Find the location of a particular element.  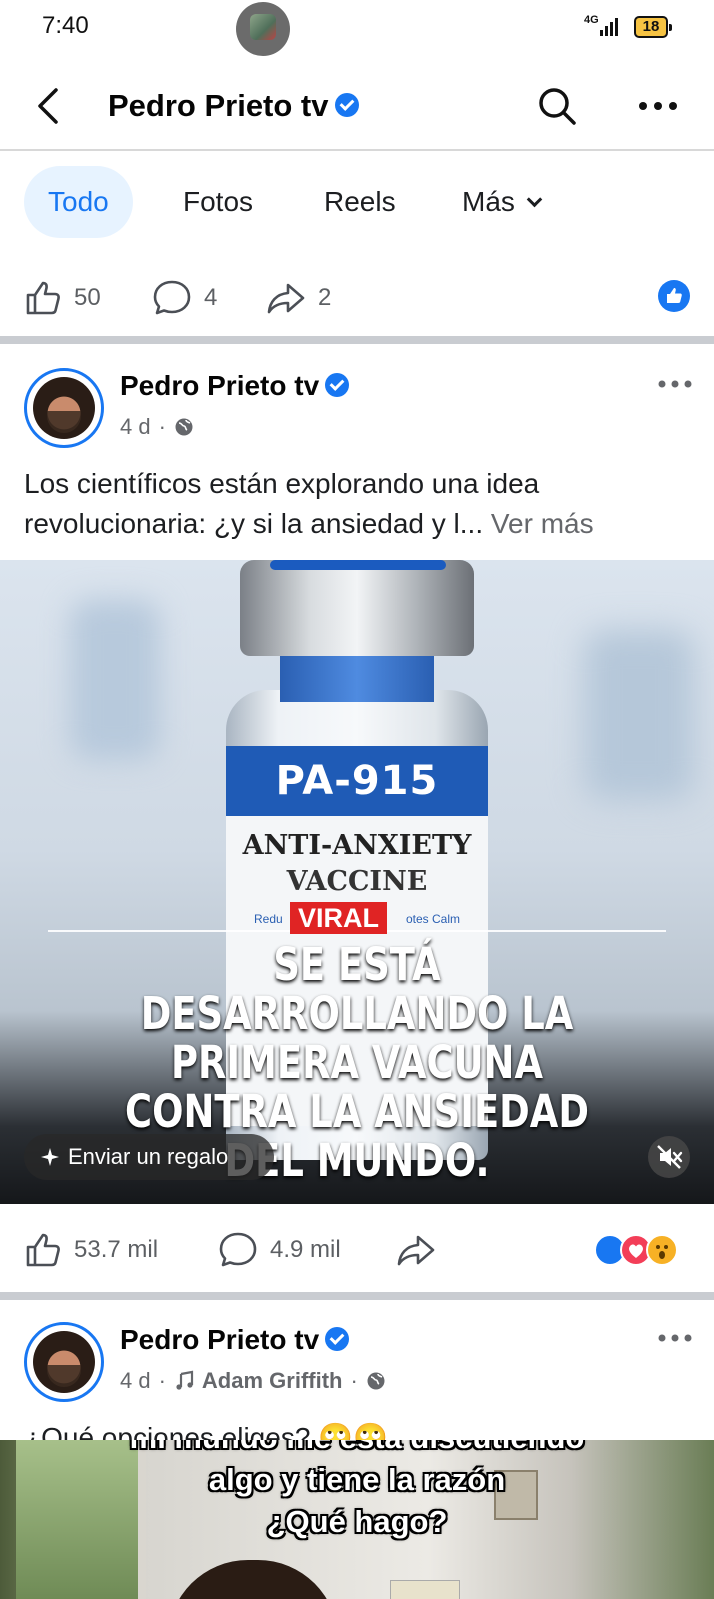

viral-badge: VIRAL is located at coordinates (338, 918).